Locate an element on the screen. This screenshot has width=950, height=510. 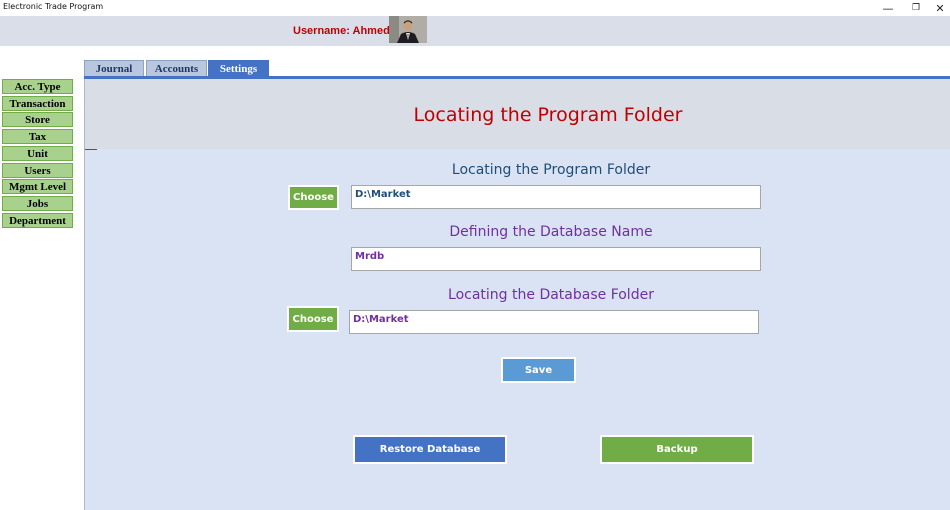
backup-button: Backup is located at coordinates (677, 449).